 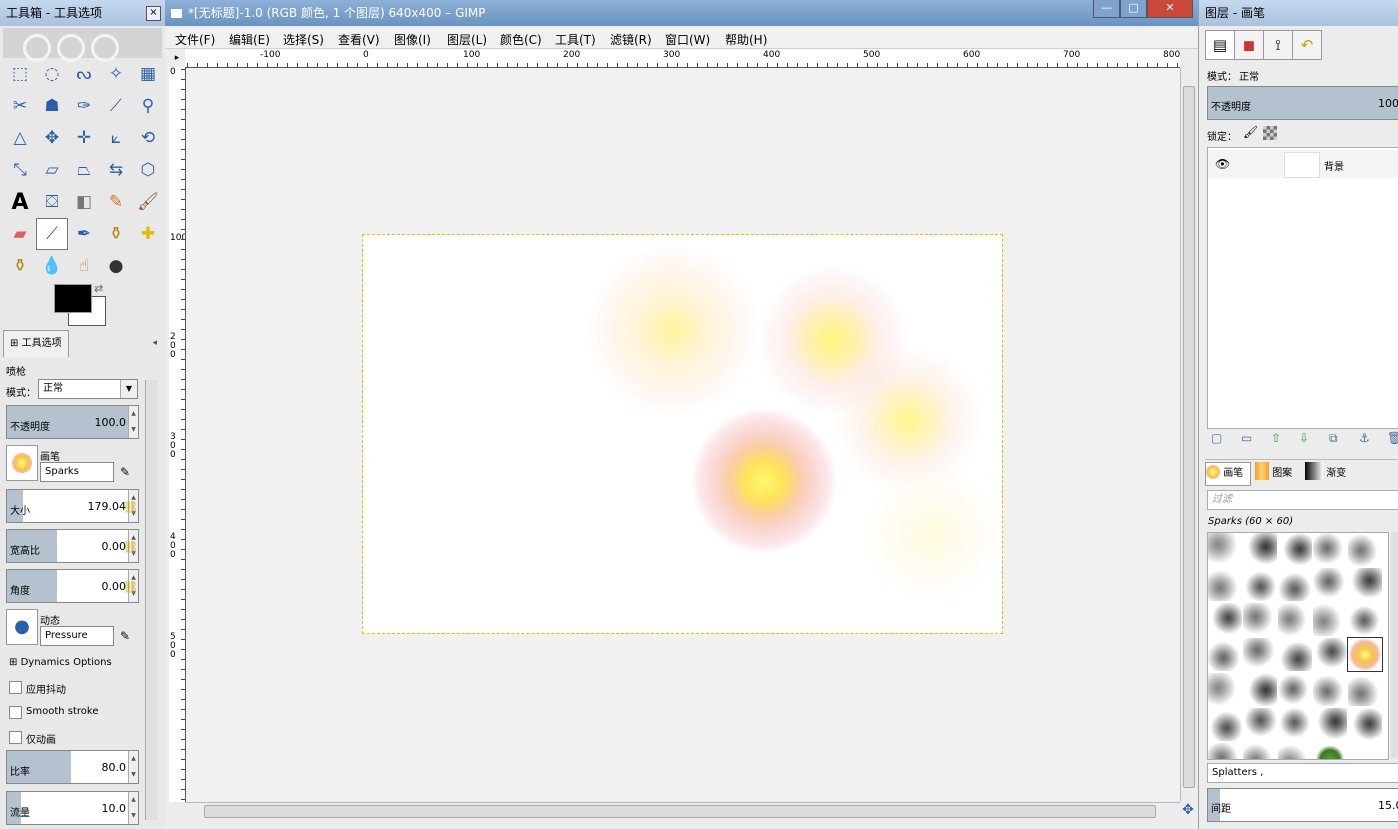 What do you see at coordinates (687, 39) in the screenshot?
I see `menu-windows: 窗口(W)` at bounding box center [687, 39].